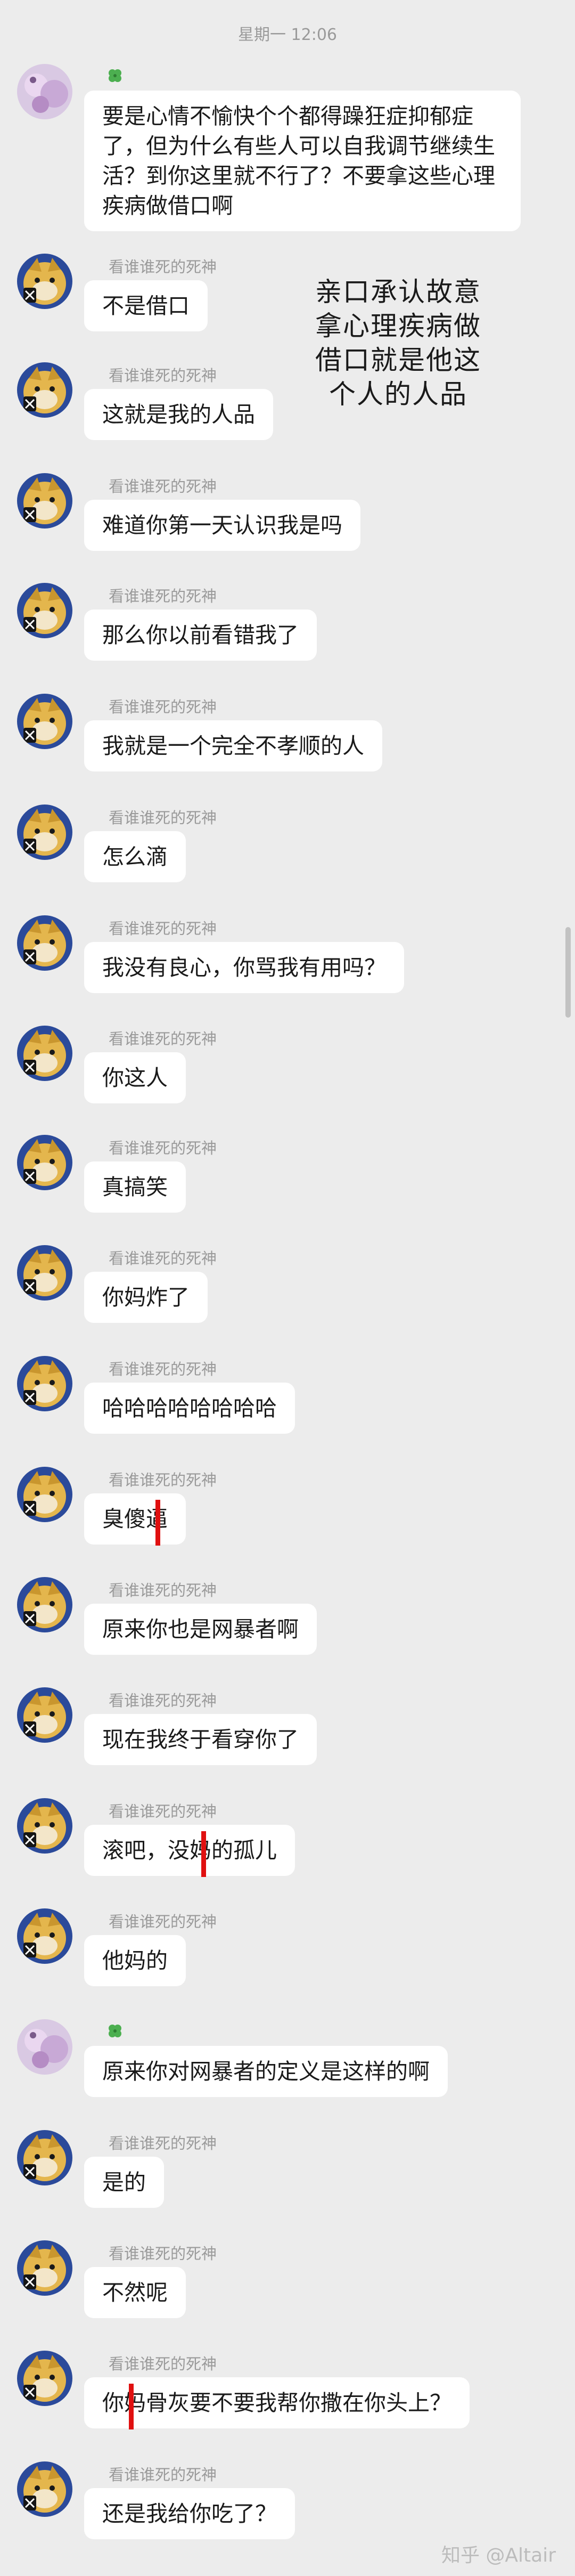 This screenshot has height=2576, width=575. Describe the element at coordinates (398, 361) in the screenshot. I see `annotation-line: 借口就是他这` at that location.